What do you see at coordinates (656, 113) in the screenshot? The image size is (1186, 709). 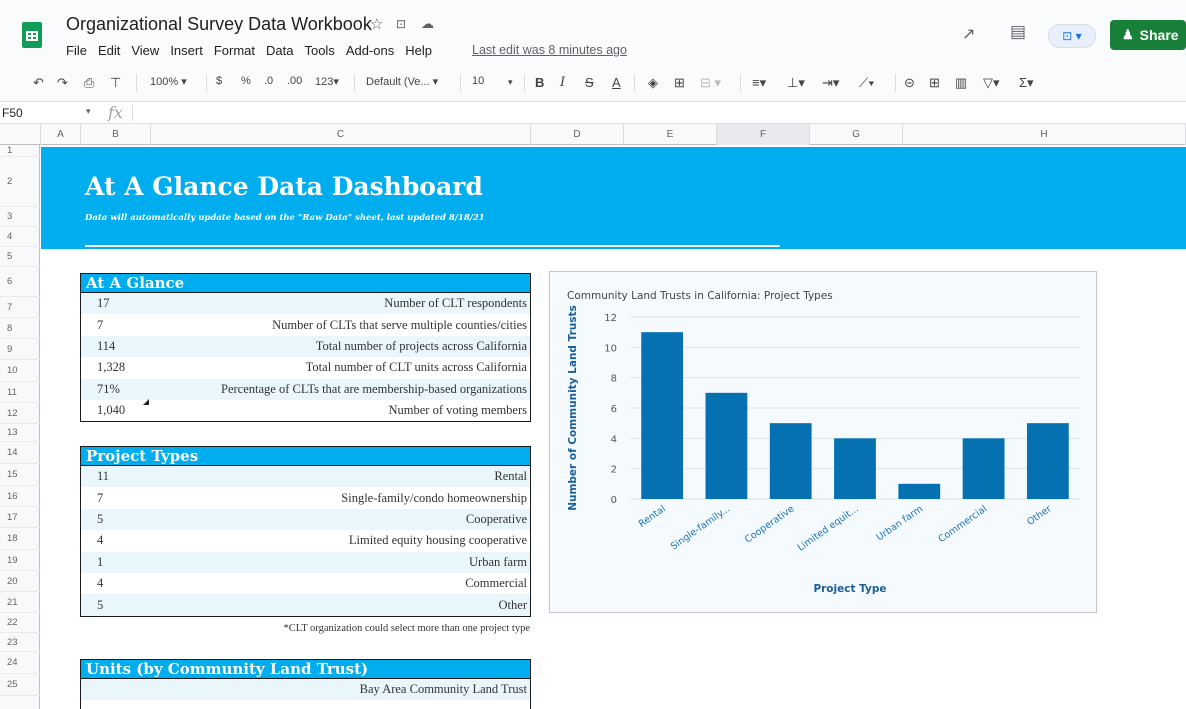 I see `formula-input` at bounding box center [656, 113].